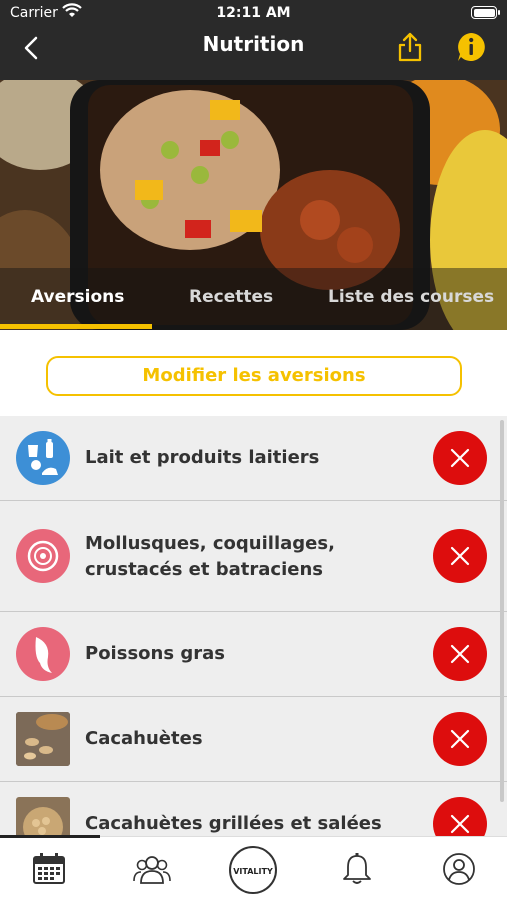 Image resolution: width=507 pixels, height=900 pixels. What do you see at coordinates (231, 297) in the screenshot?
I see `tab-recettes: Recettes` at bounding box center [231, 297].